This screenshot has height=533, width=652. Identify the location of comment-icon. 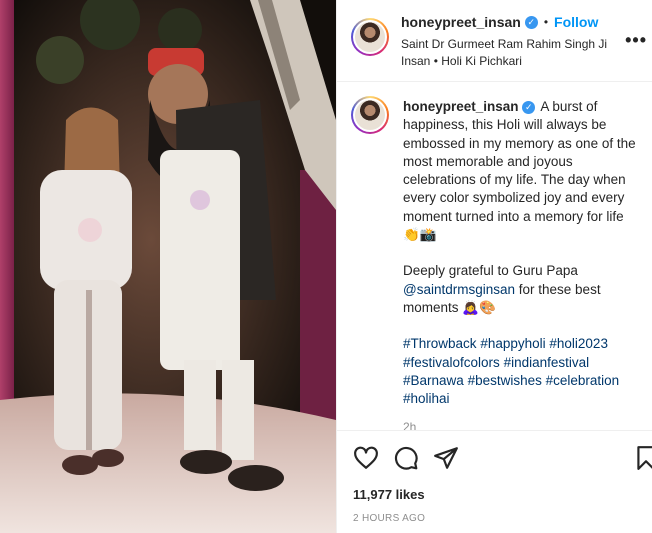
(406, 458).